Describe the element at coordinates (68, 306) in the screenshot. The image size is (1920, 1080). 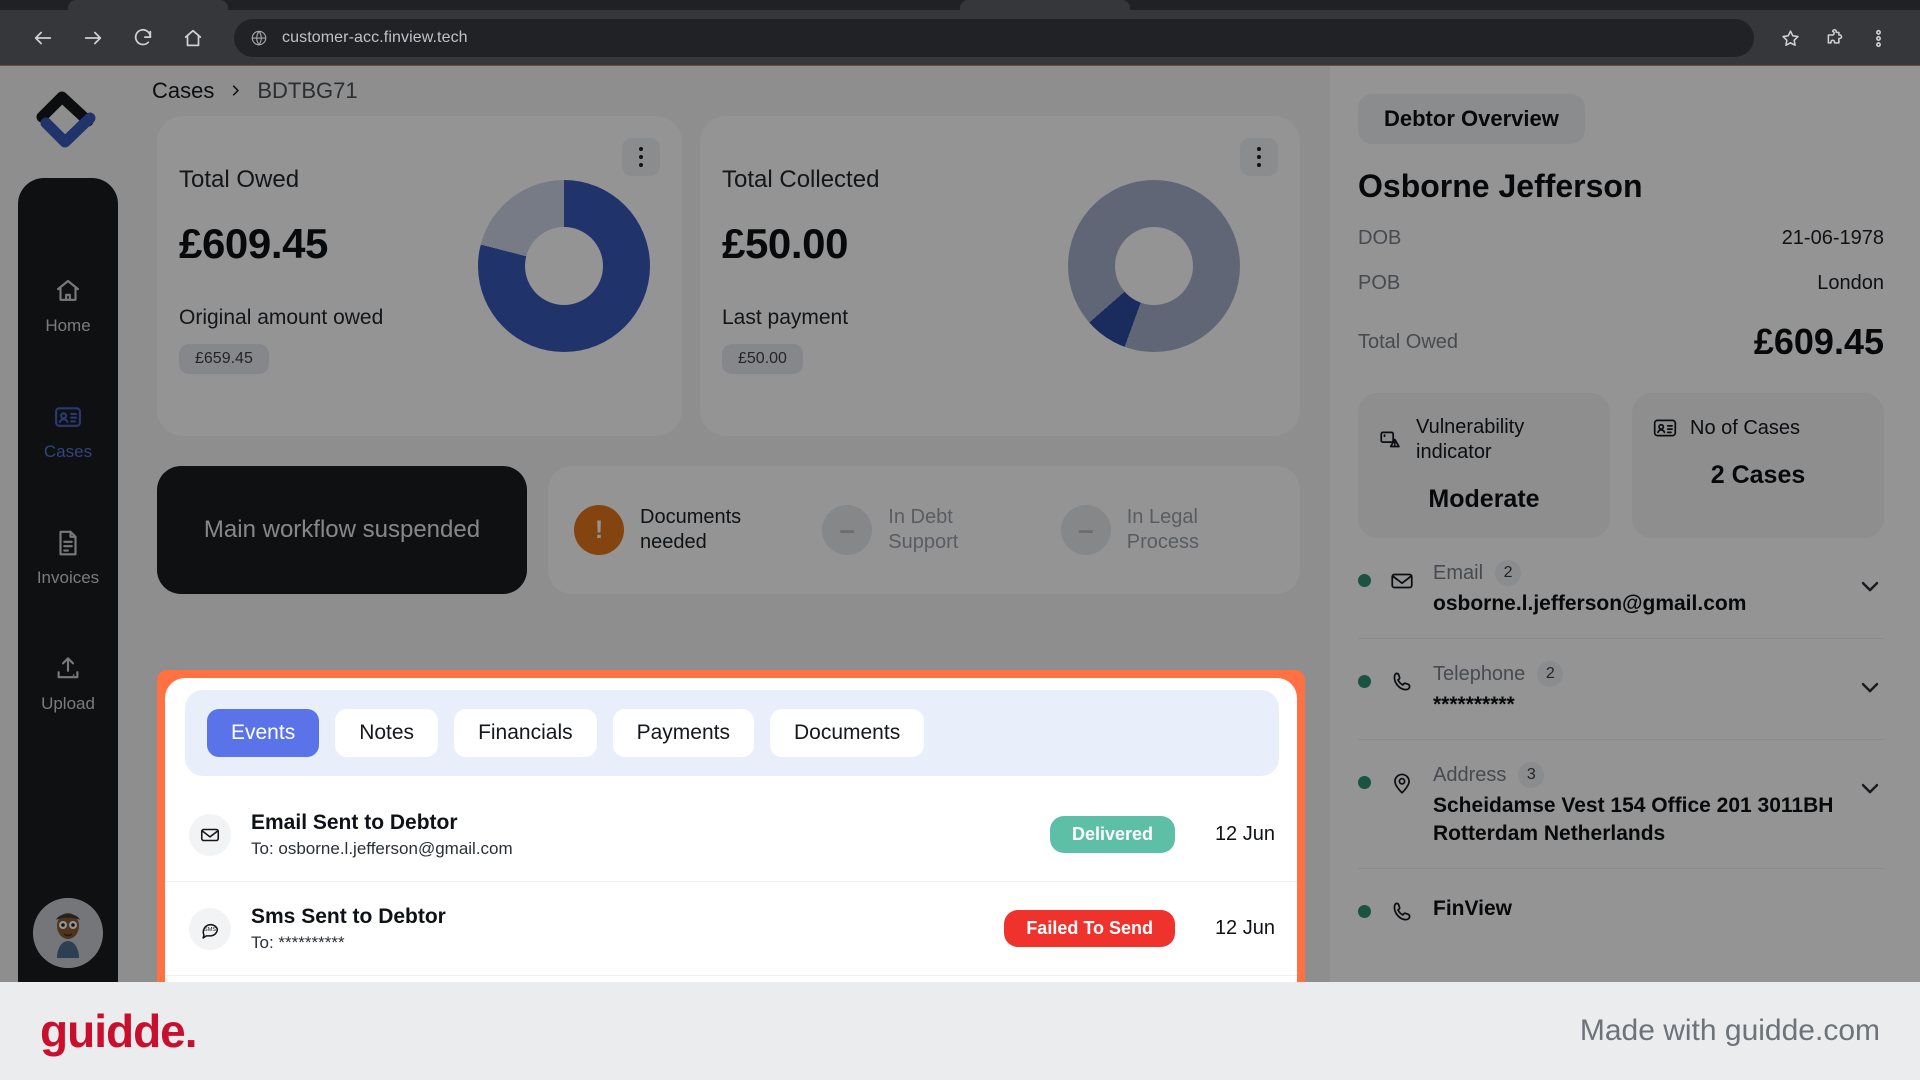
I see `sidebar-item-home: Home` at that location.